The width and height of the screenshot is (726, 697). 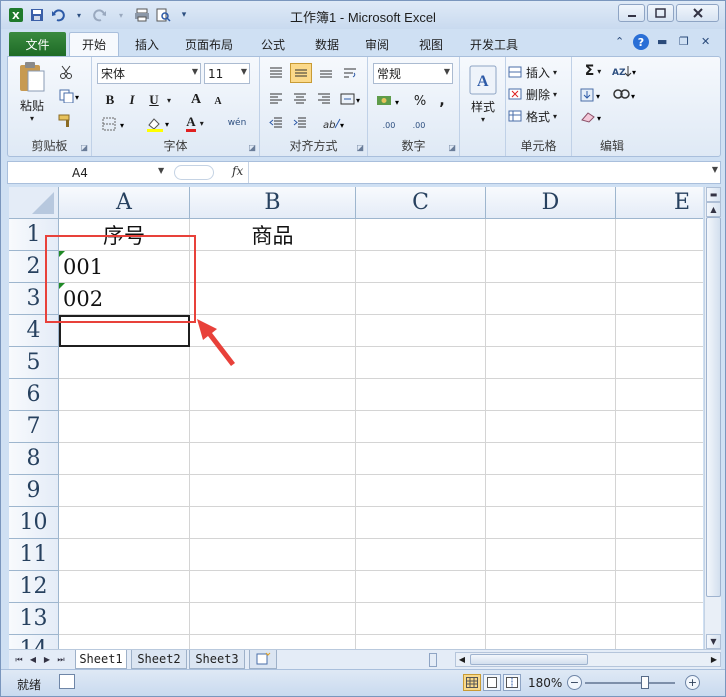 What do you see at coordinates (147, 44) in the screenshot?
I see `tab-insert: 插入` at bounding box center [147, 44].